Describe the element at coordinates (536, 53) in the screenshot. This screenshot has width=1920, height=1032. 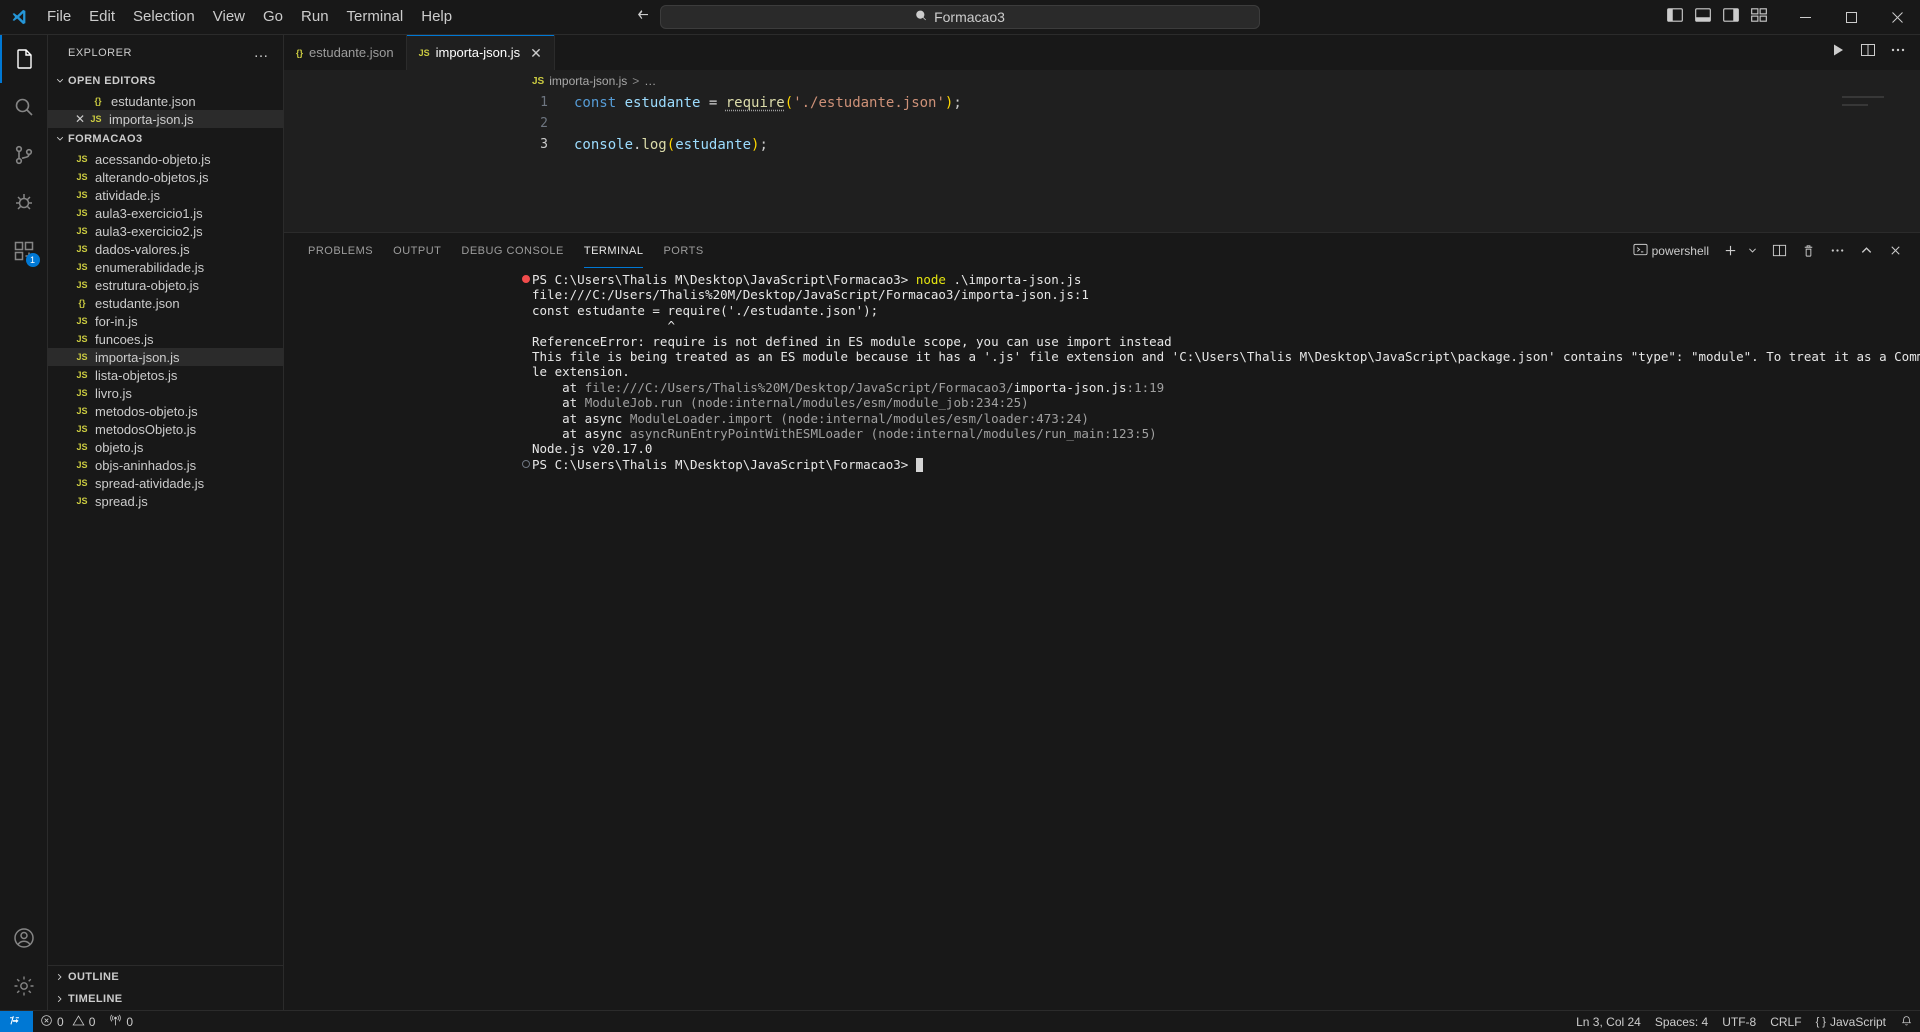
I see `close-tab-icon: ✕` at that location.